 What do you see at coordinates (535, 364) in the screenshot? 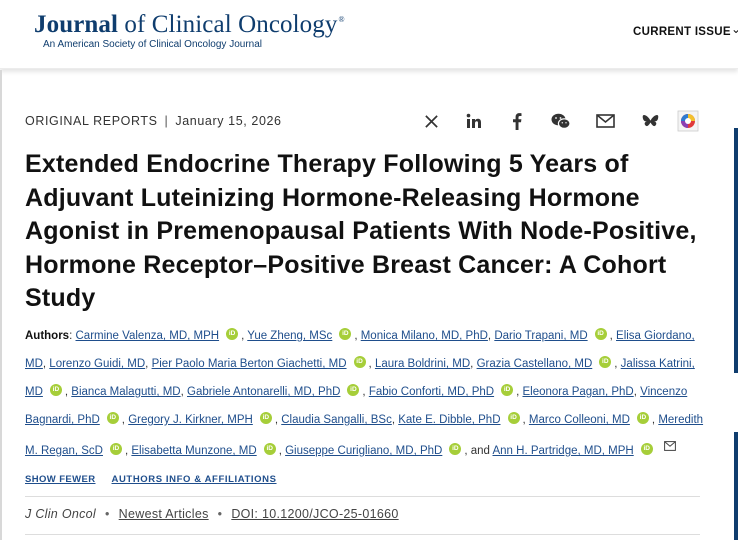
I see `author-link: Grazia Castellano, MD` at bounding box center [535, 364].